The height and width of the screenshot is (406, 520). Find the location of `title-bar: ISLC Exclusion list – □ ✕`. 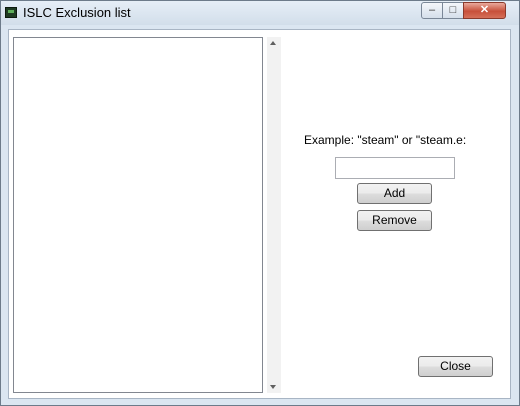

title-bar: ISLC Exclusion list – □ ✕ is located at coordinates (260, 13).